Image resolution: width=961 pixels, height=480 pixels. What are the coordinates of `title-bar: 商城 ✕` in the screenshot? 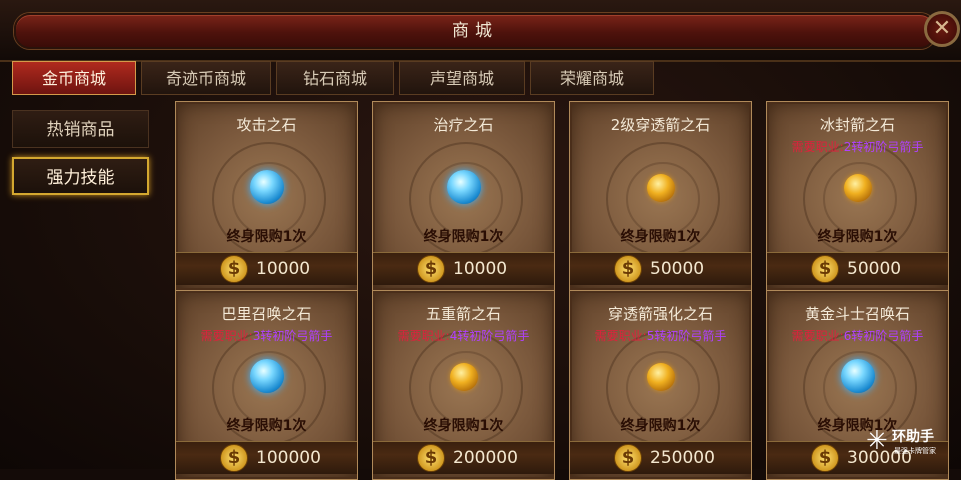 It's located at (480, 31).